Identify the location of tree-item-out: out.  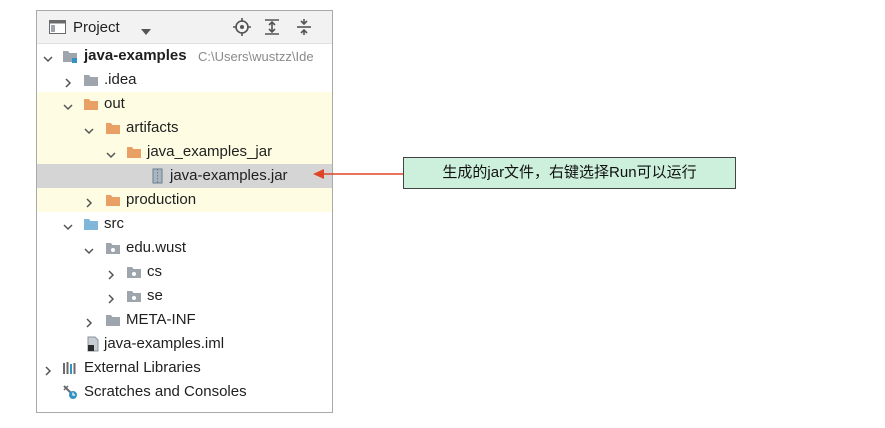
(184, 104).